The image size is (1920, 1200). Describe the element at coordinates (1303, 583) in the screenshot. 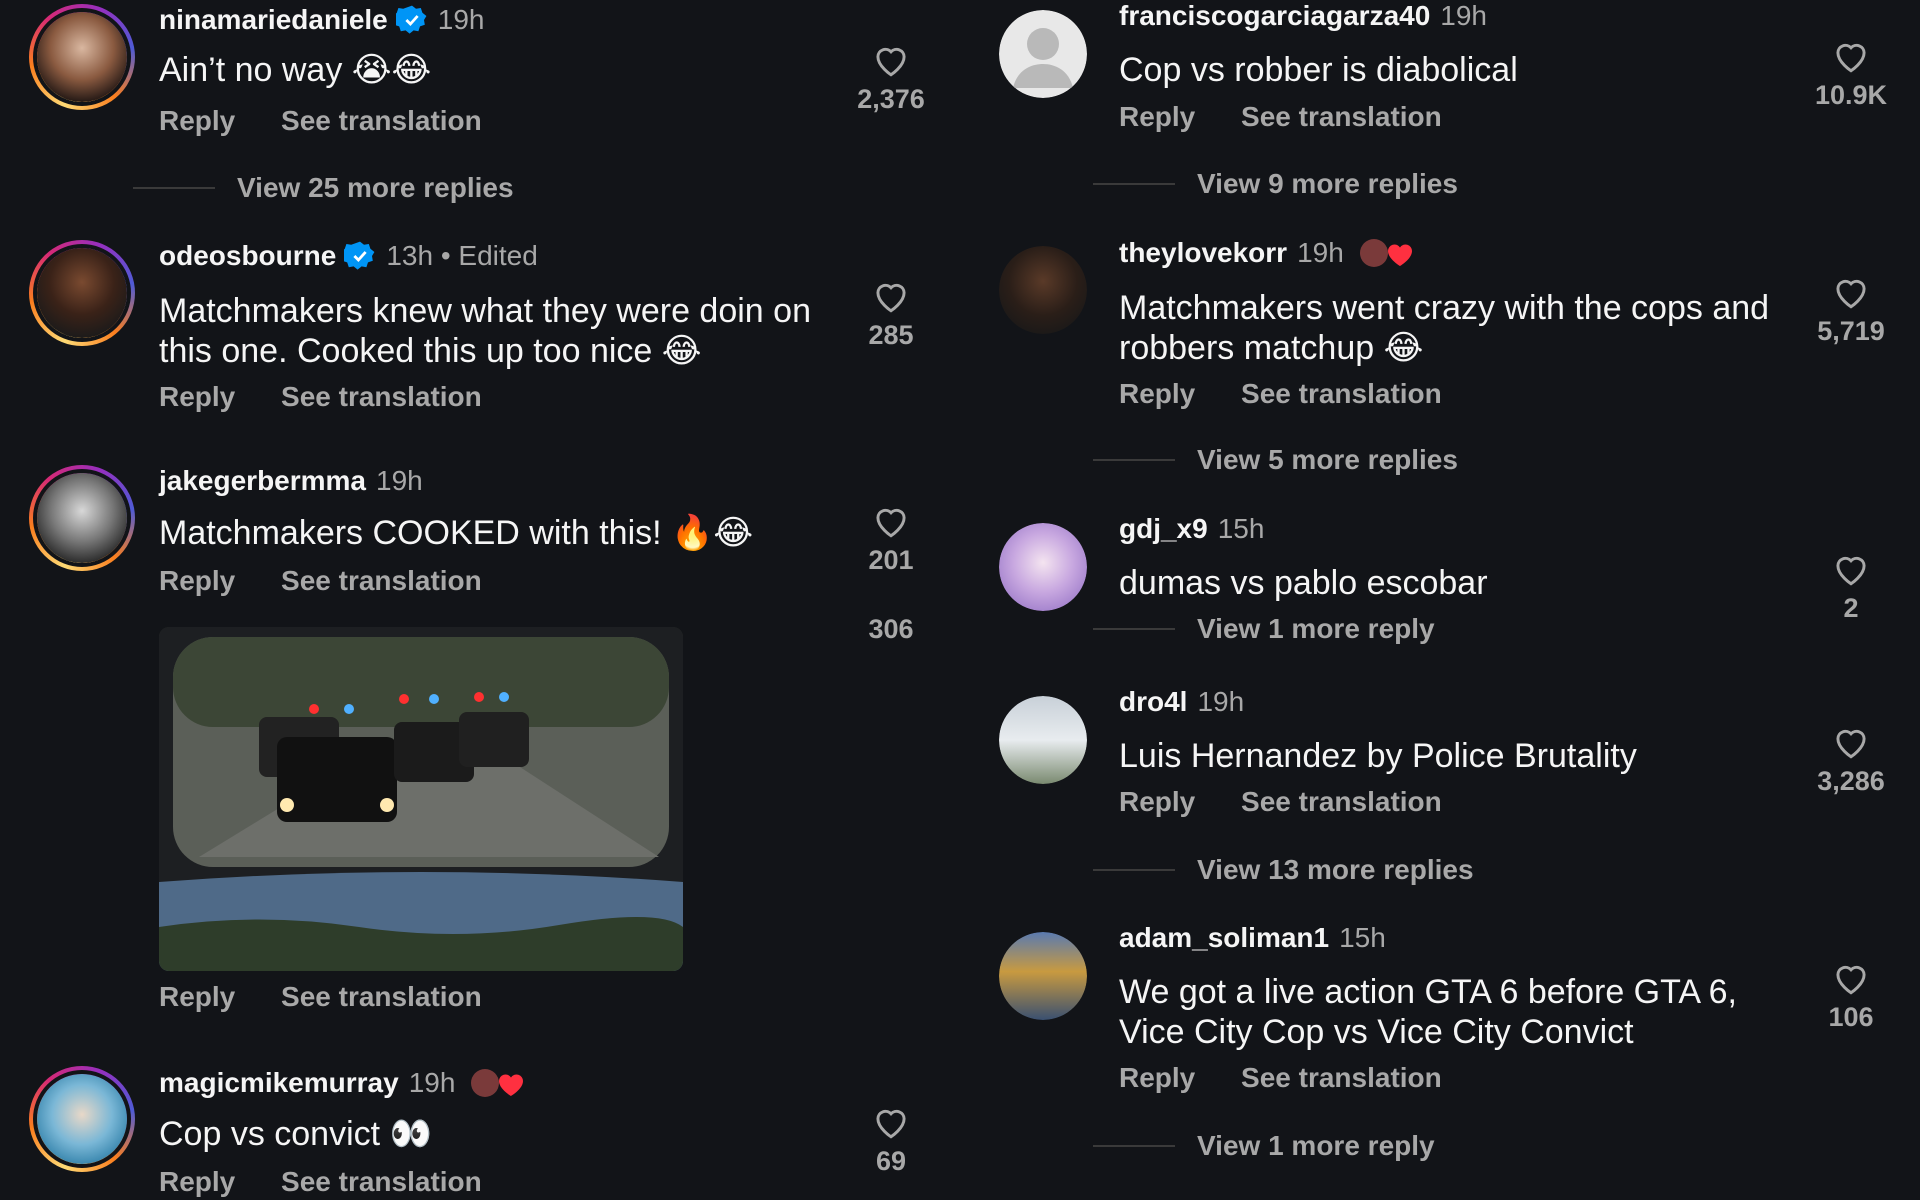

I see `comment-text: dumas vs pablo escobar` at that location.